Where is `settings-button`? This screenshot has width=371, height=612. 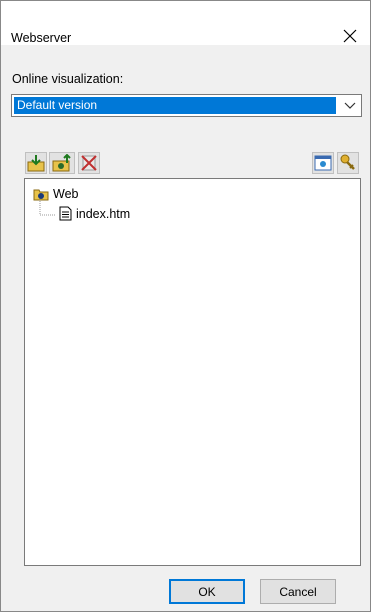
settings-button is located at coordinates (348, 163).